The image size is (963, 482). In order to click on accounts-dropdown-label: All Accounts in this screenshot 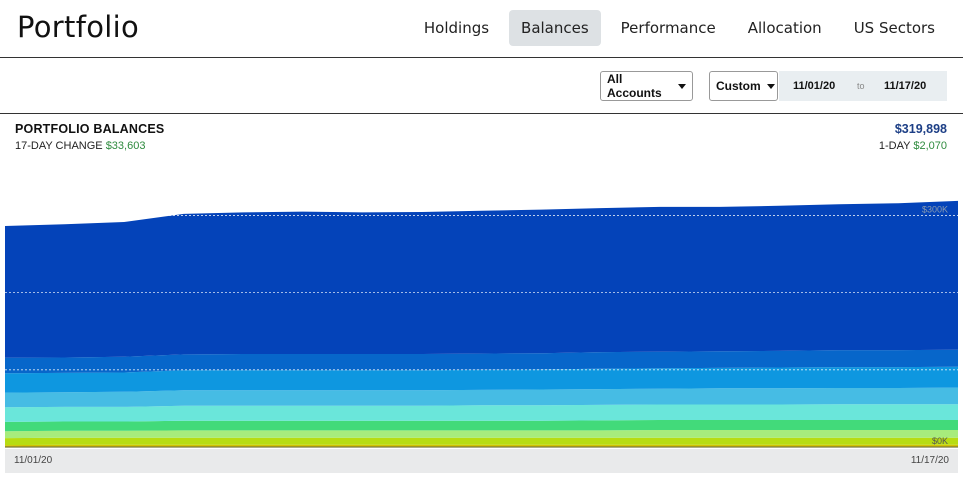, I will do `click(634, 86)`.